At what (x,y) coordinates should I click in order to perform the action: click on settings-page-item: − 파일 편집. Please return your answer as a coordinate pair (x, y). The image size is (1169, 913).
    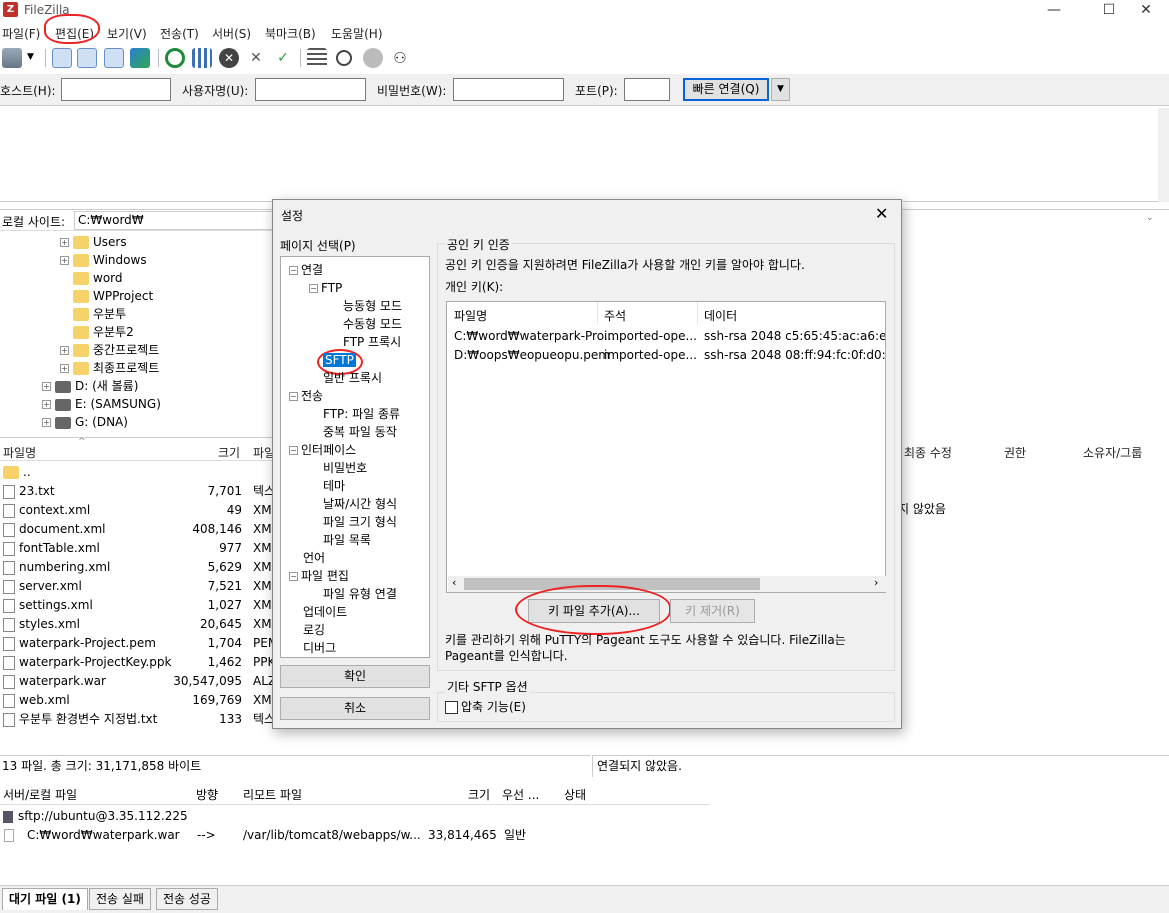
    Looking at the image, I should click on (319, 576).